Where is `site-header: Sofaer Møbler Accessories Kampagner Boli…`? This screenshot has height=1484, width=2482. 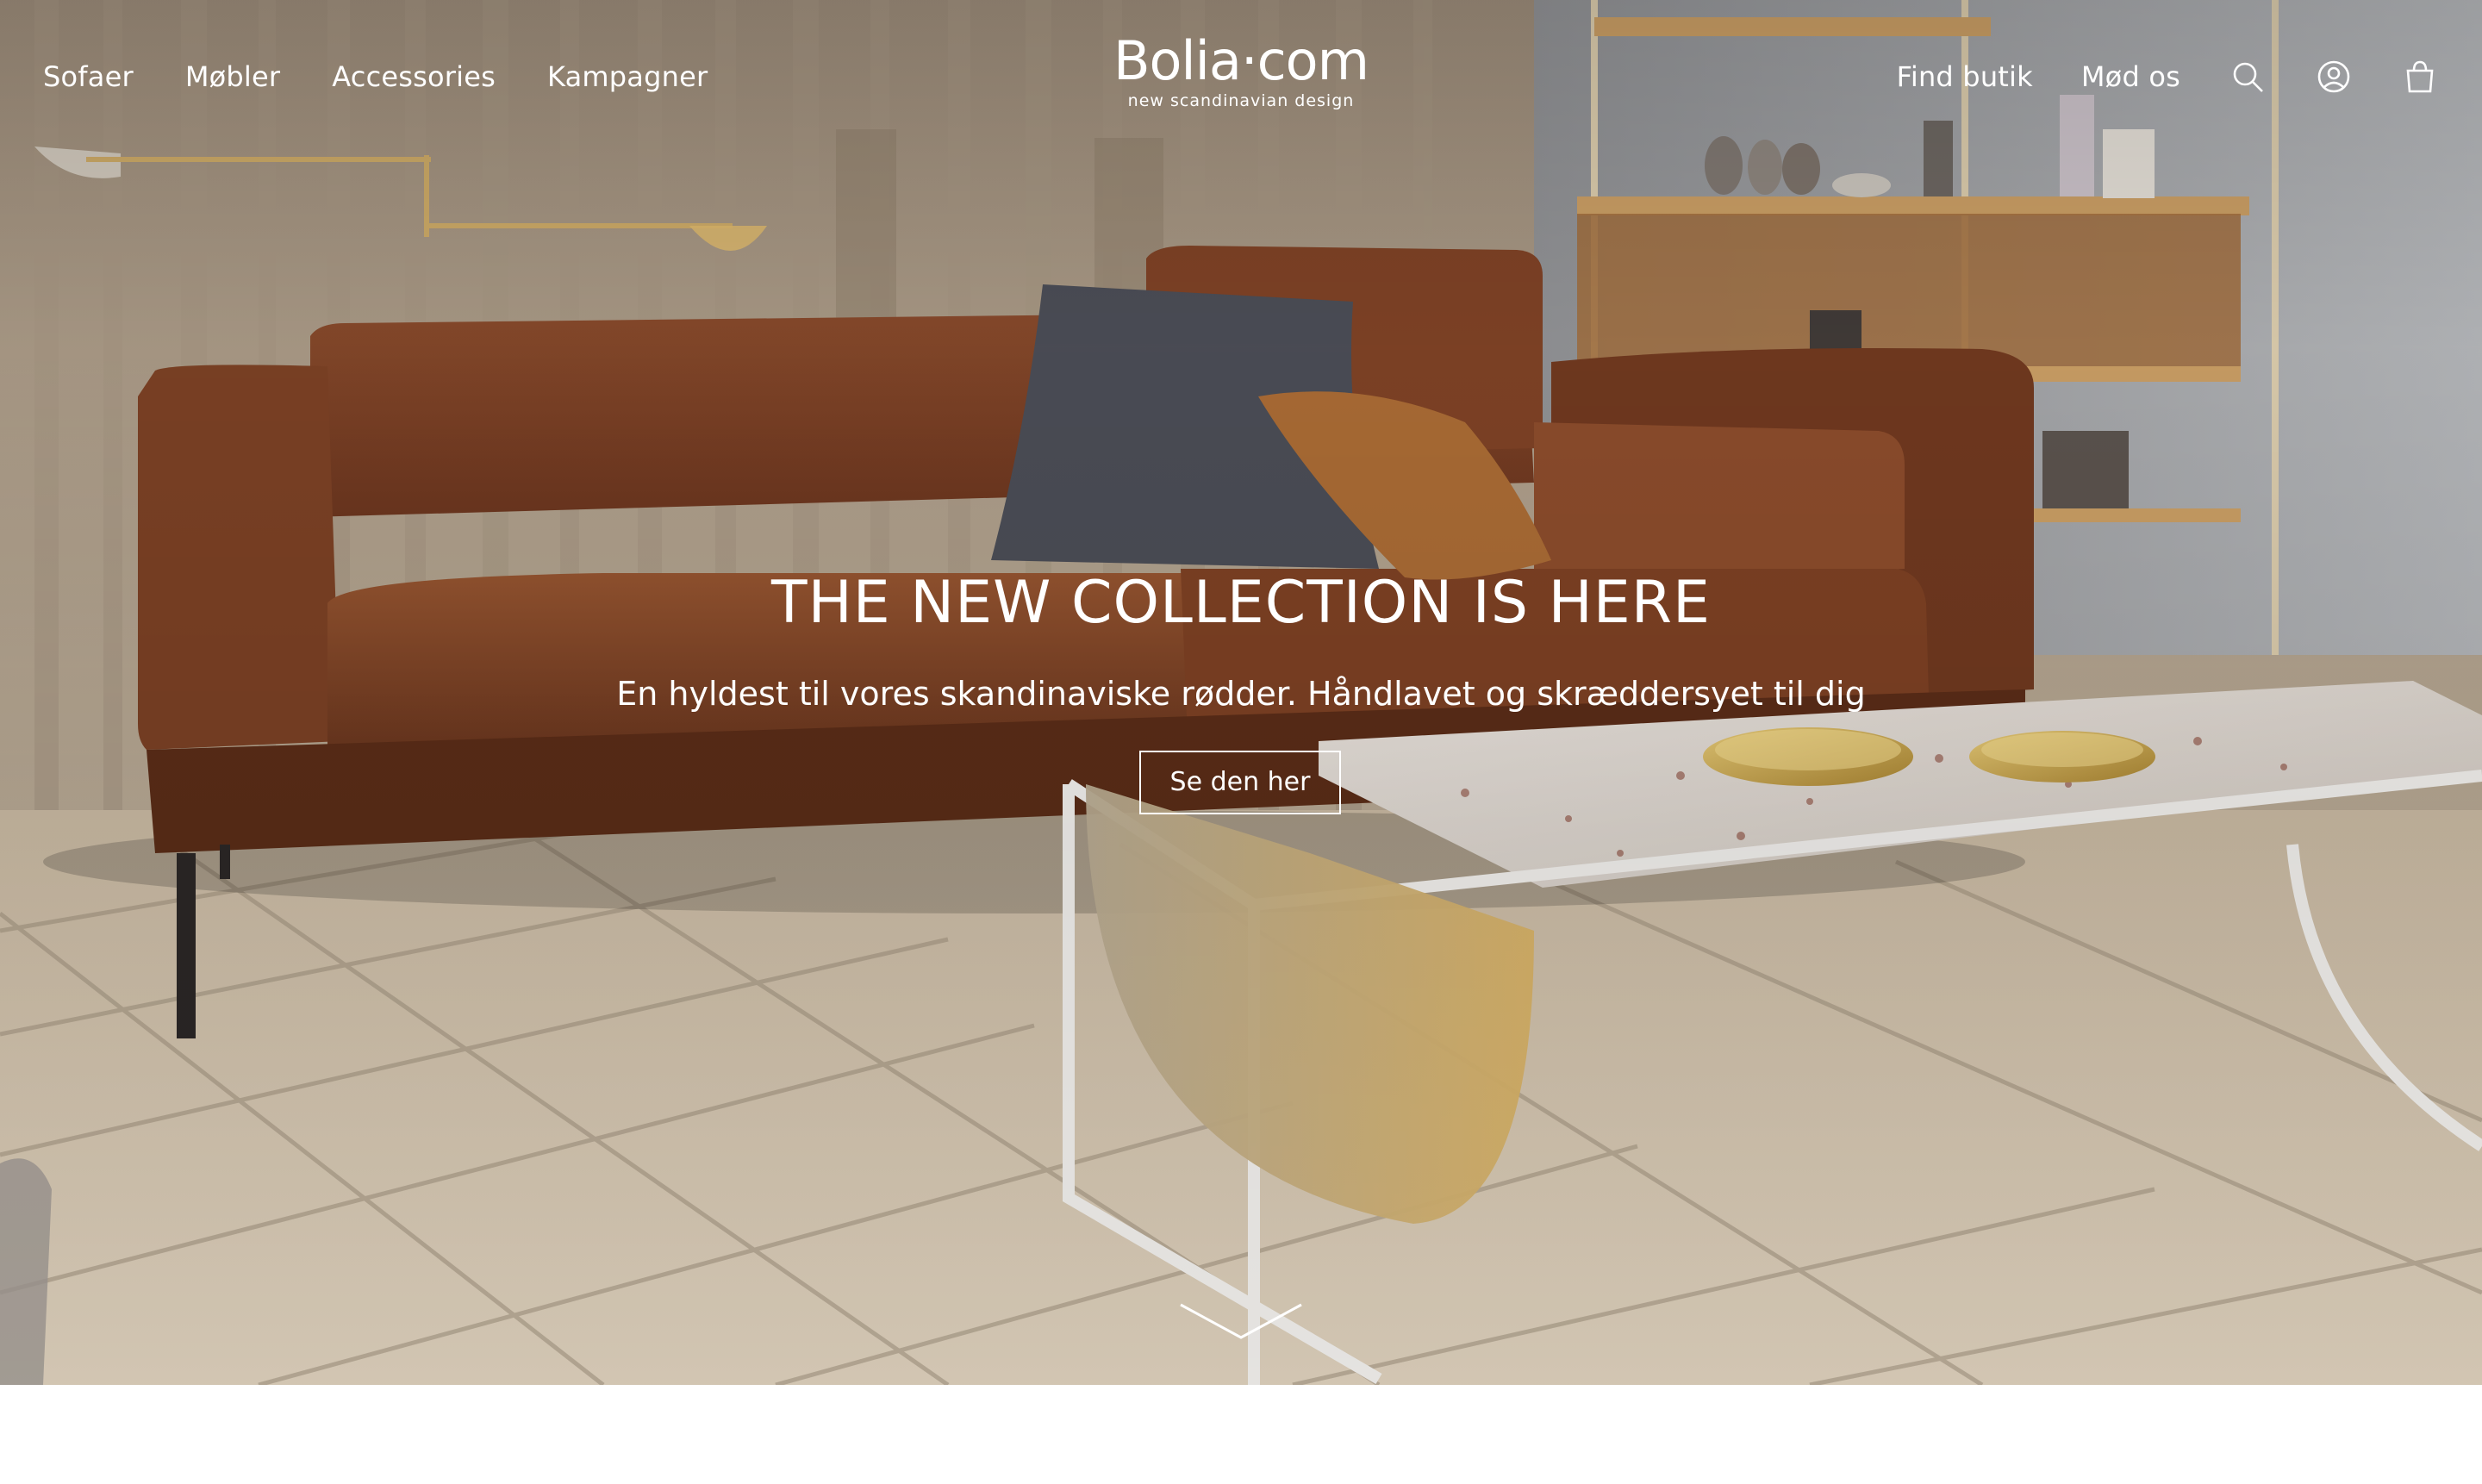 site-header: Sofaer Møbler Accessories Kampagner Boli… is located at coordinates (1241, 77).